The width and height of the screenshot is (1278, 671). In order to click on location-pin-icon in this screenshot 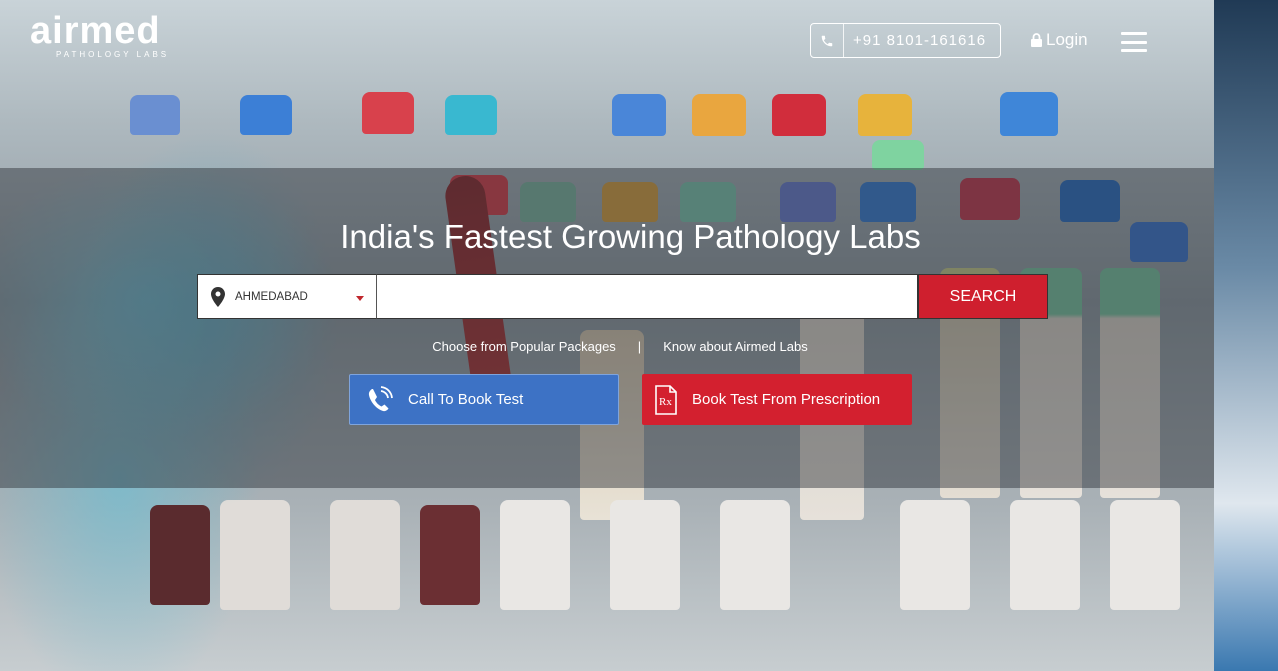, I will do `click(218, 296)`.